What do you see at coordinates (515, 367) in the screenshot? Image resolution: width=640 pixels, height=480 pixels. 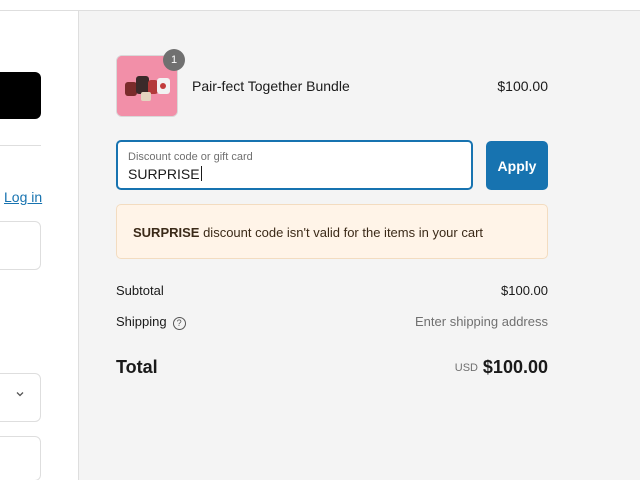 I see `total-value: $100.00` at bounding box center [515, 367].